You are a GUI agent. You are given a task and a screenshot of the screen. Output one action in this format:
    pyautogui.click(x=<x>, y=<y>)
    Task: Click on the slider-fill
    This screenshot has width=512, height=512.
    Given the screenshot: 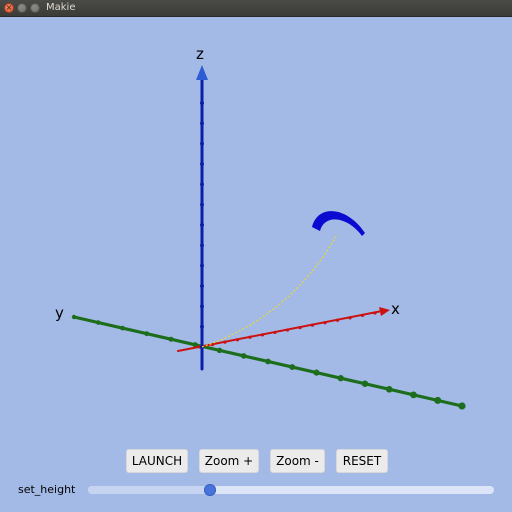 What is the action you would take?
    pyautogui.click(x=149, y=490)
    